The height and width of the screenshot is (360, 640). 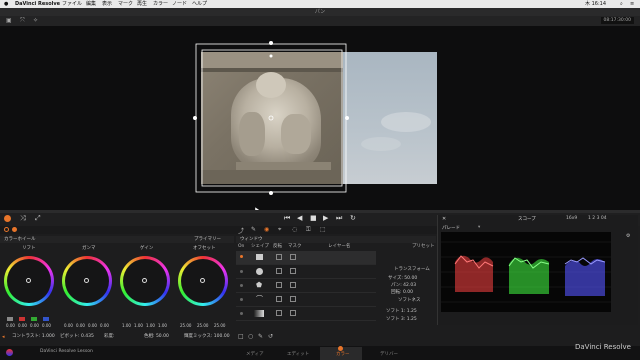 I want to click on page-nav-icon: ◂, so click(x=3, y=337).